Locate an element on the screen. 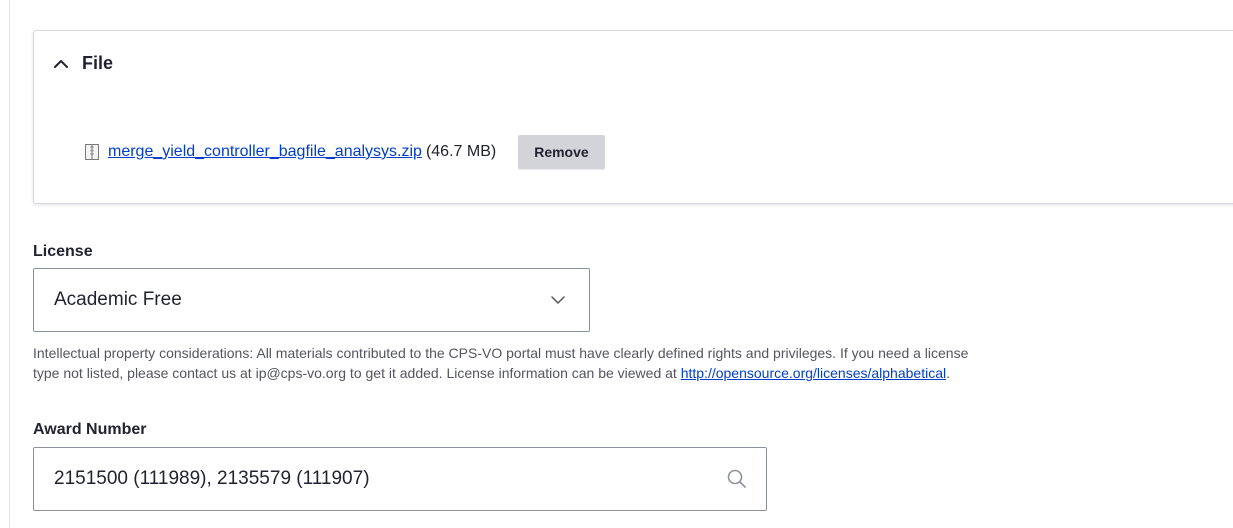 This screenshot has width=1233, height=528. award-number-input is located at coordinates (380, 479).